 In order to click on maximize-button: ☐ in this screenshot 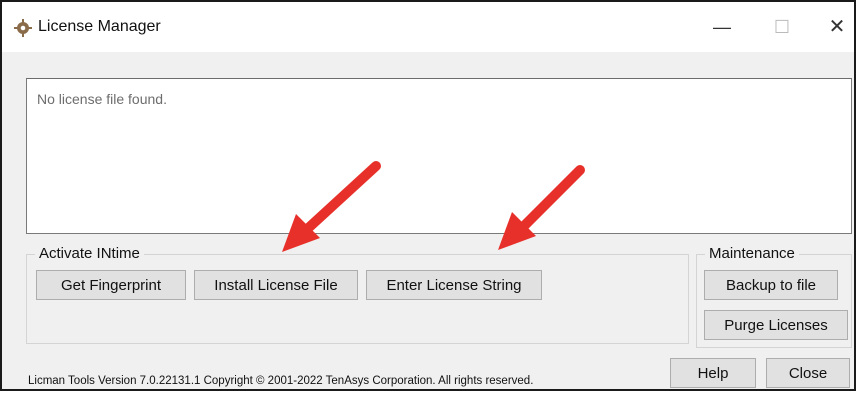, I will do `click(782, 27)`.